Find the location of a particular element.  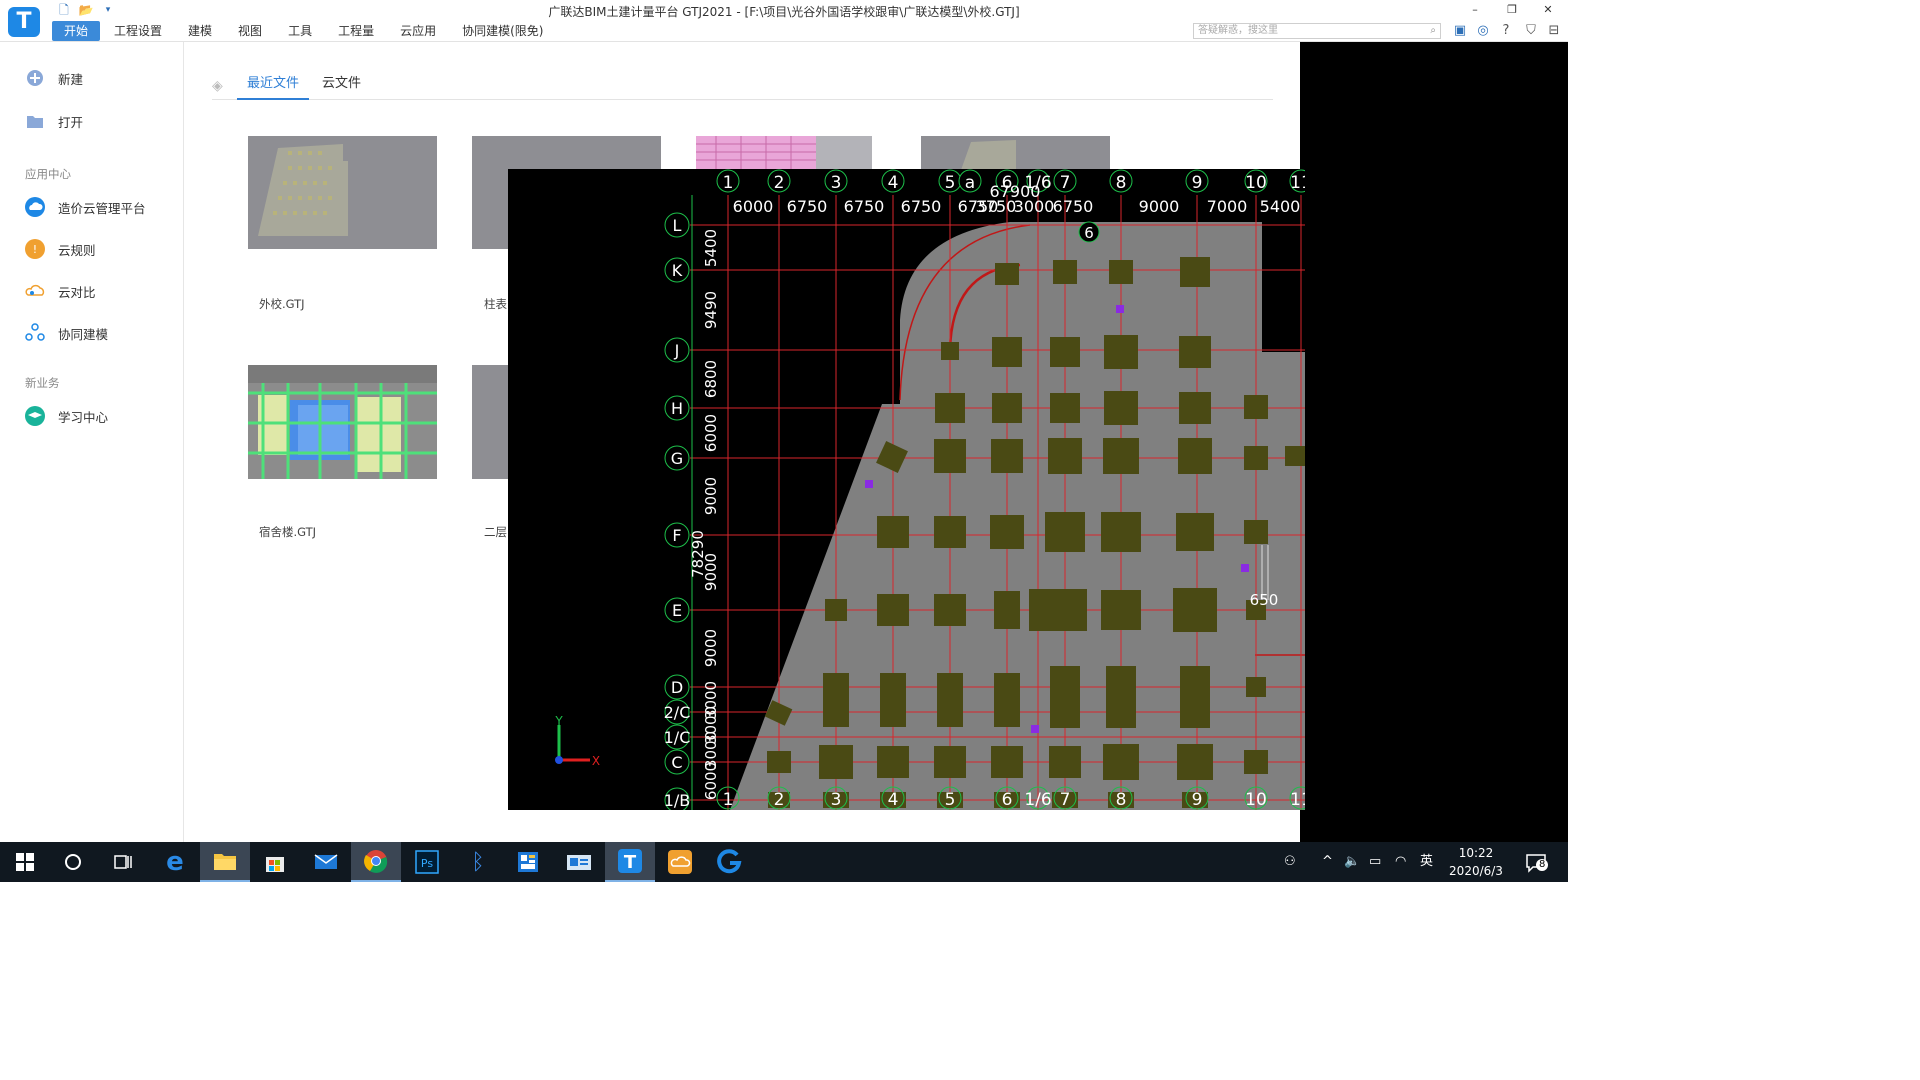

layers-icon: ◈ is located at coordinates (217, 86).